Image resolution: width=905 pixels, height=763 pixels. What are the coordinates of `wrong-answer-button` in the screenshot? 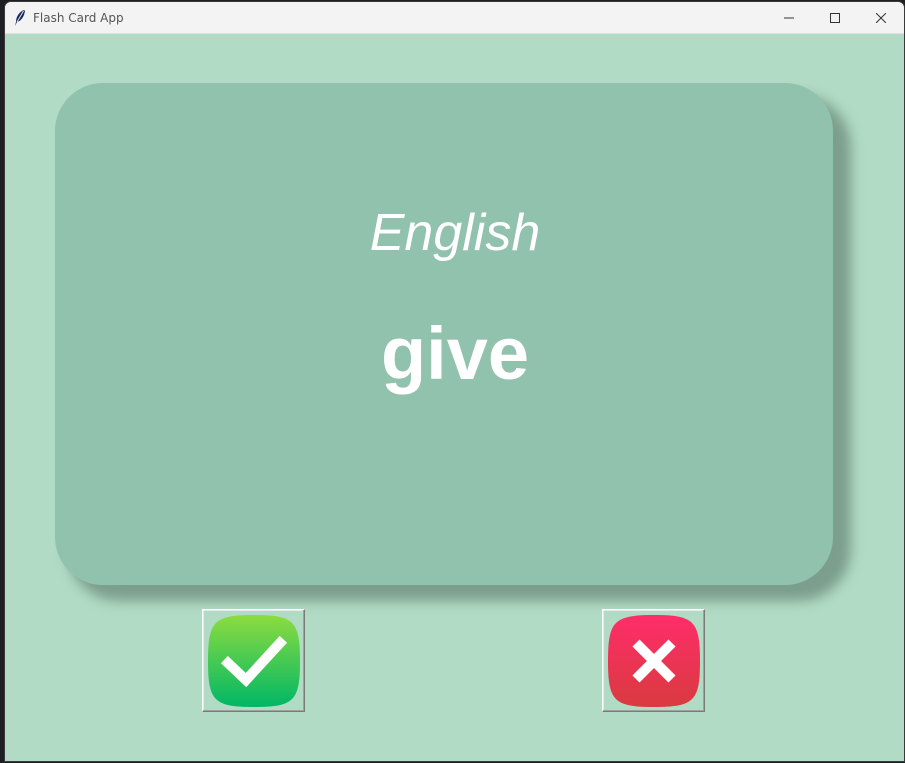 It's located at (653, 660).